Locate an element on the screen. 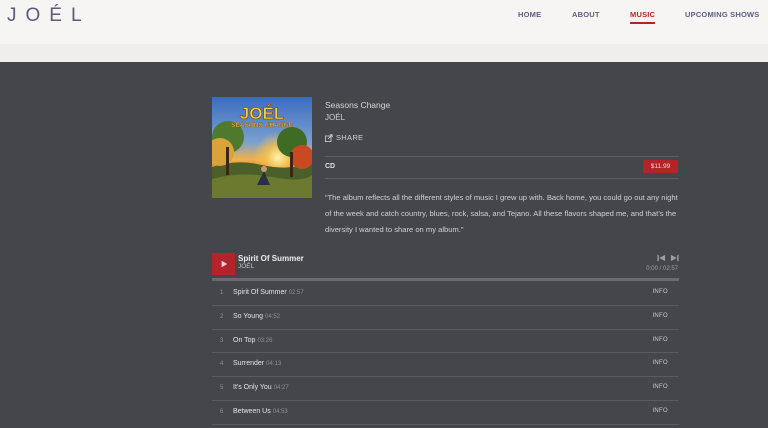  track-title: So Young 04:52 is located at coordinates (256, 316).